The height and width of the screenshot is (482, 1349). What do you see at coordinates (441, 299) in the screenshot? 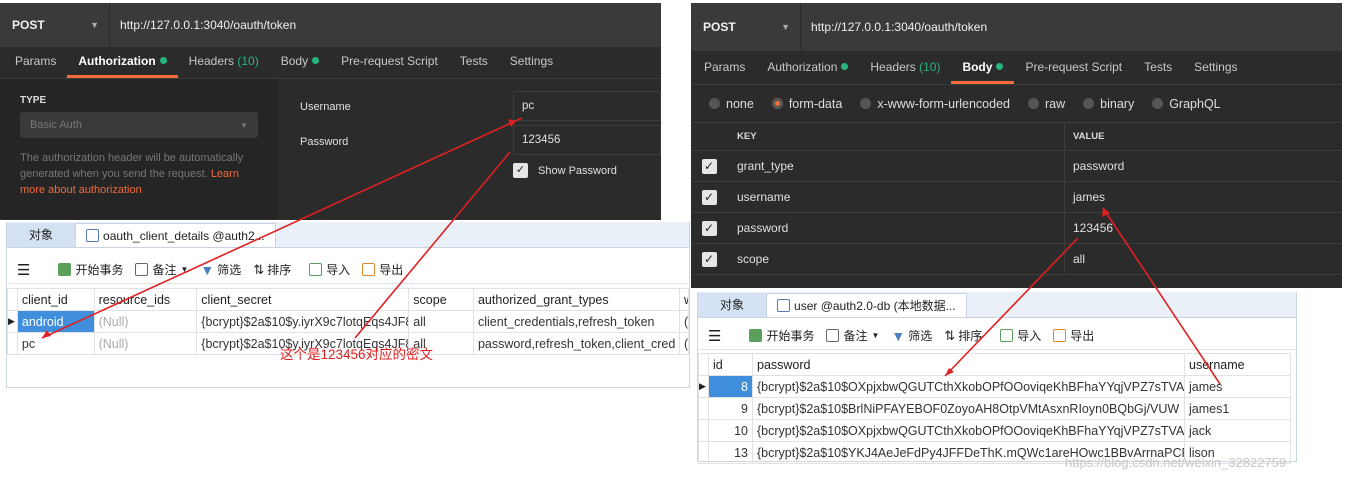
I see `column-header: scope` at bounding box center [441, 299].